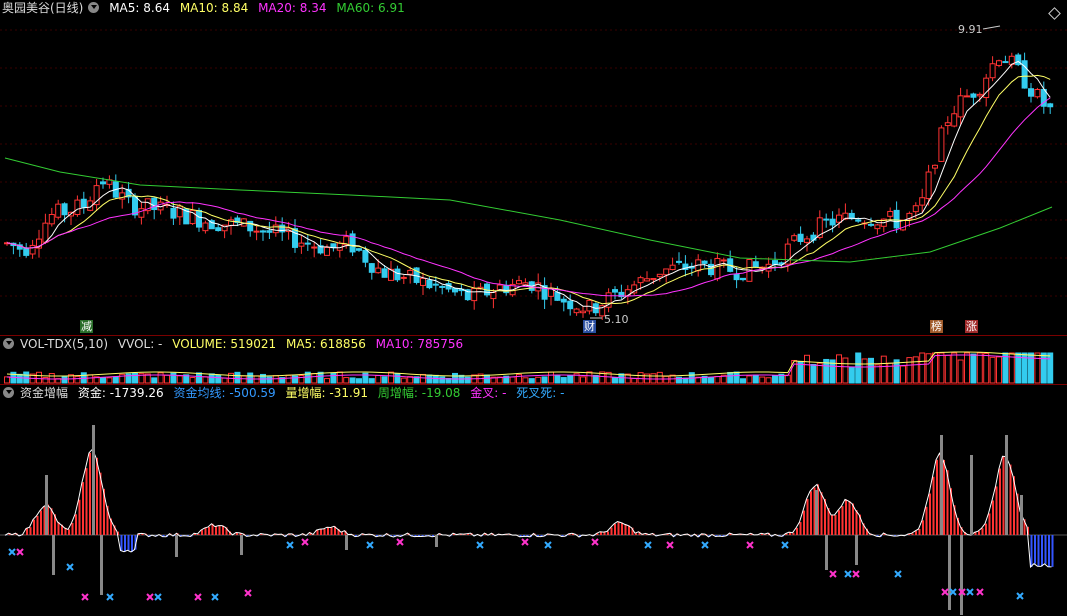 This screenshot has height=616, width=1067. What do you see at coordinates (86, 326) in the screenshot?
I see `event-tag-jian: 减` at bounding box center [86, 326].